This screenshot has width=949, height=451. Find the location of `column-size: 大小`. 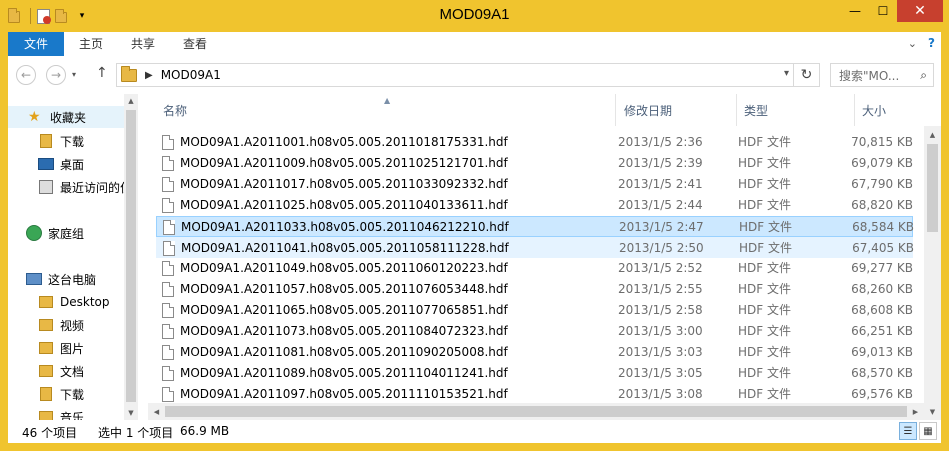

column-size: 大小 is located at coordinates (890, 110).